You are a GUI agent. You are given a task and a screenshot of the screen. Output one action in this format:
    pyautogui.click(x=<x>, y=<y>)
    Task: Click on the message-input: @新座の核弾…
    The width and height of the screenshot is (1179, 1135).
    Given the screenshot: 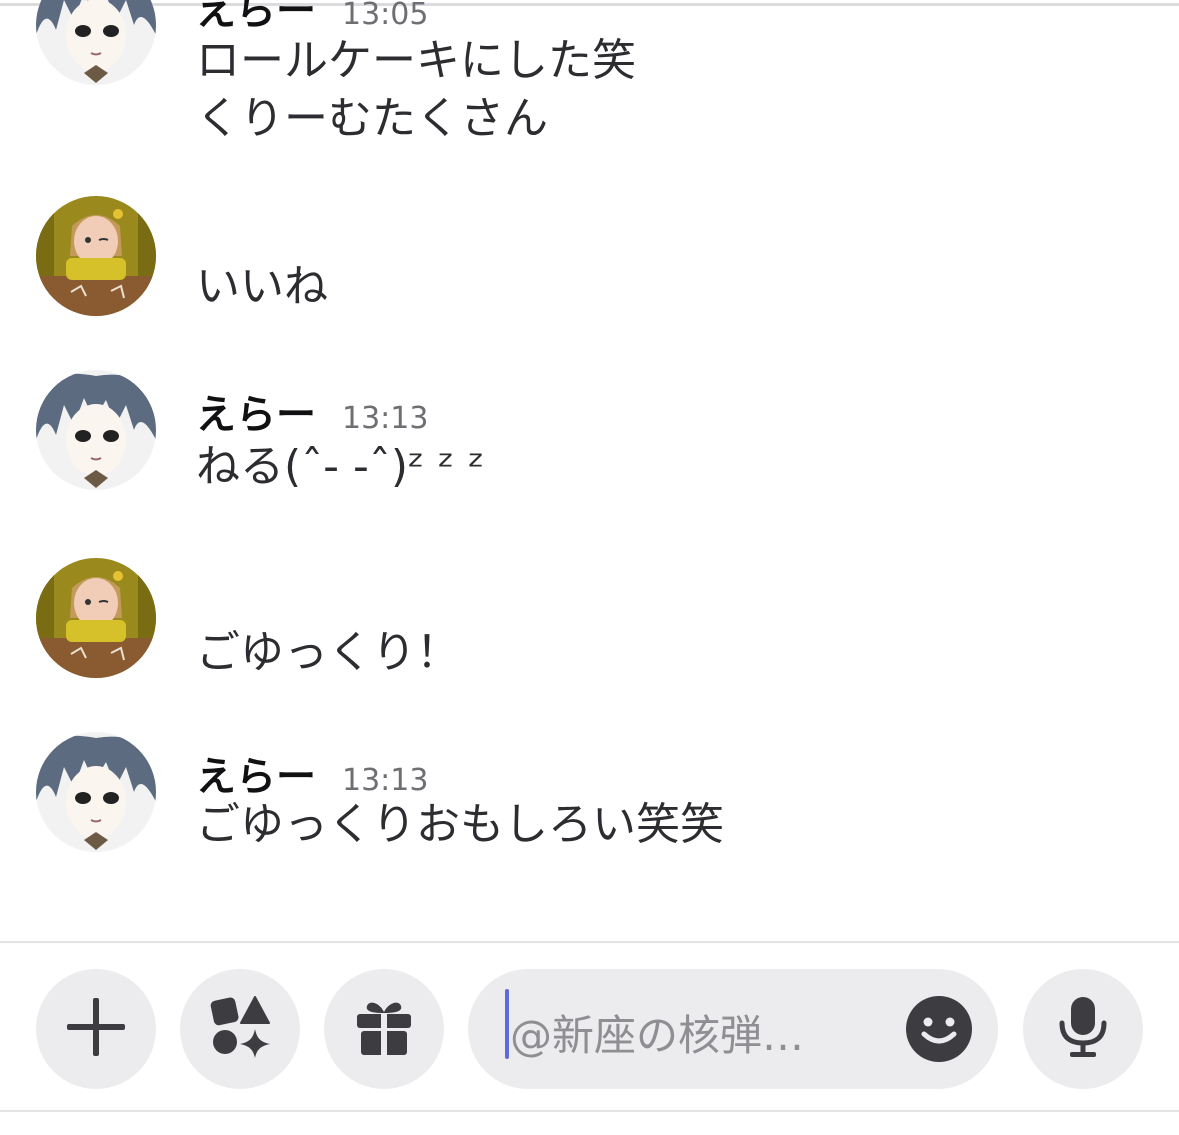 What is the action you would take?
    pyautogui.click(x=733, y=1029)
    